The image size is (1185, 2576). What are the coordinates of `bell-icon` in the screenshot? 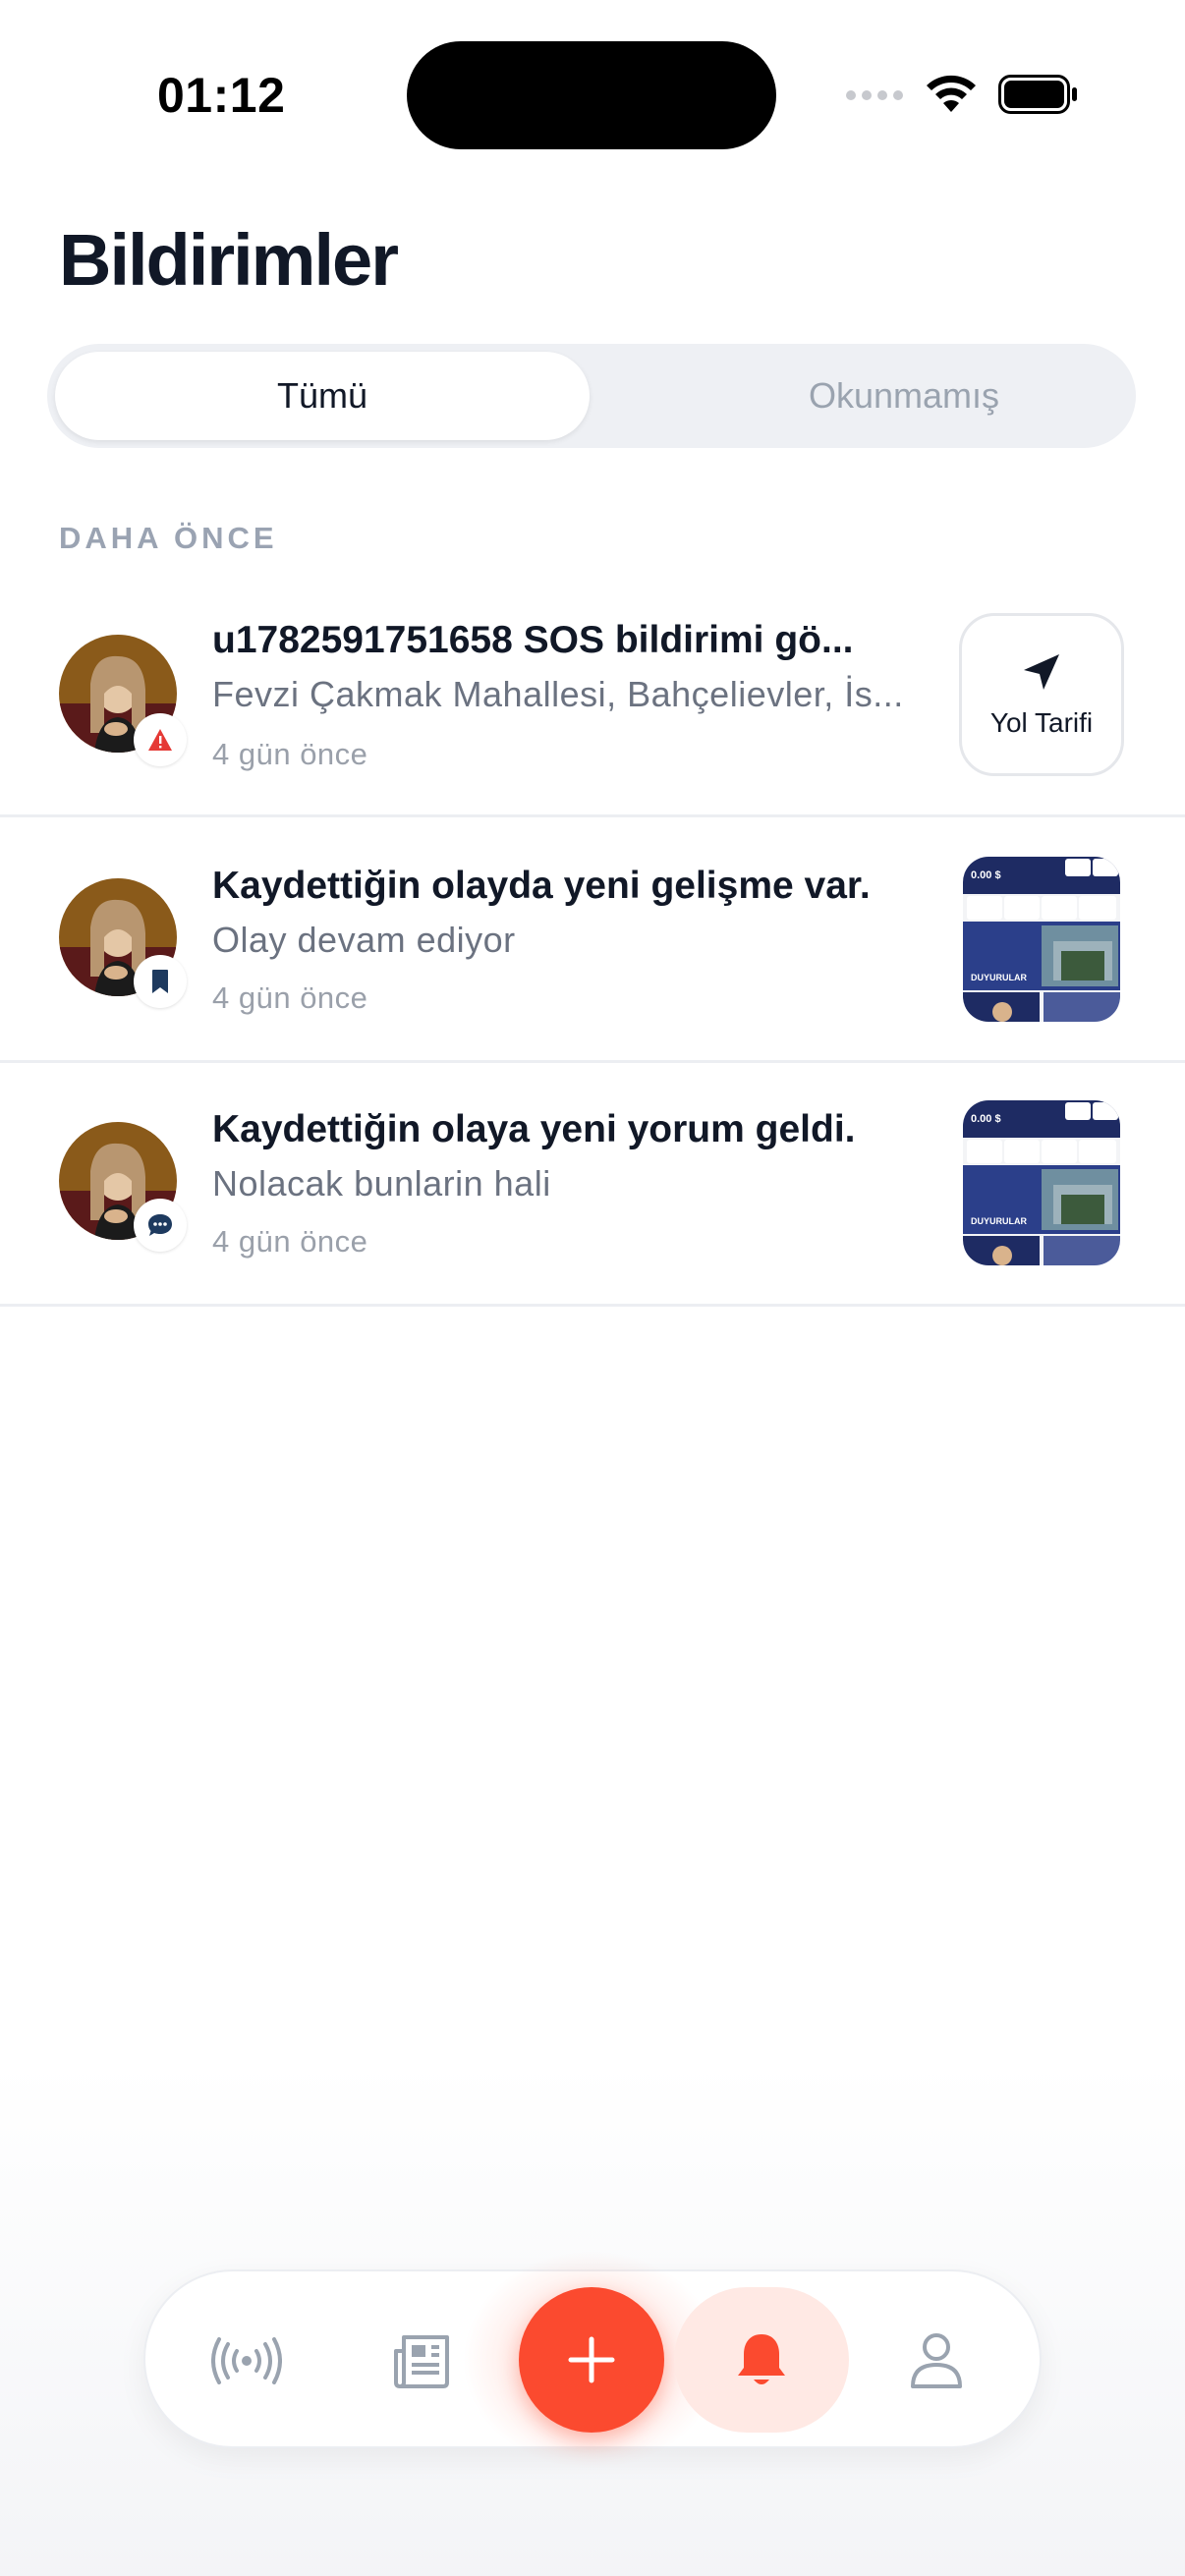 It's located at (761, 2359).